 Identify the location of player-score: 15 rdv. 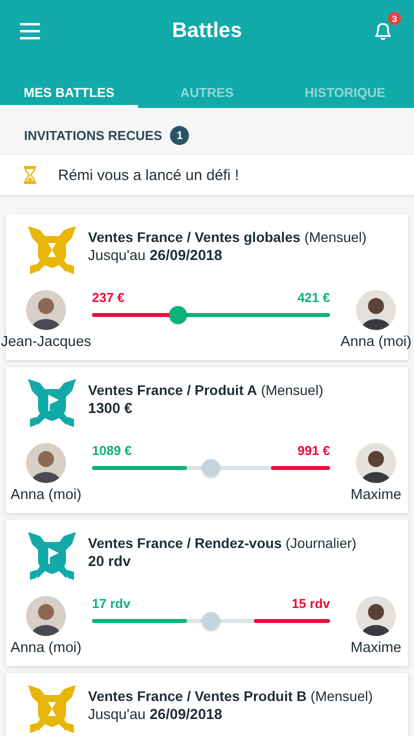
(311, 603).